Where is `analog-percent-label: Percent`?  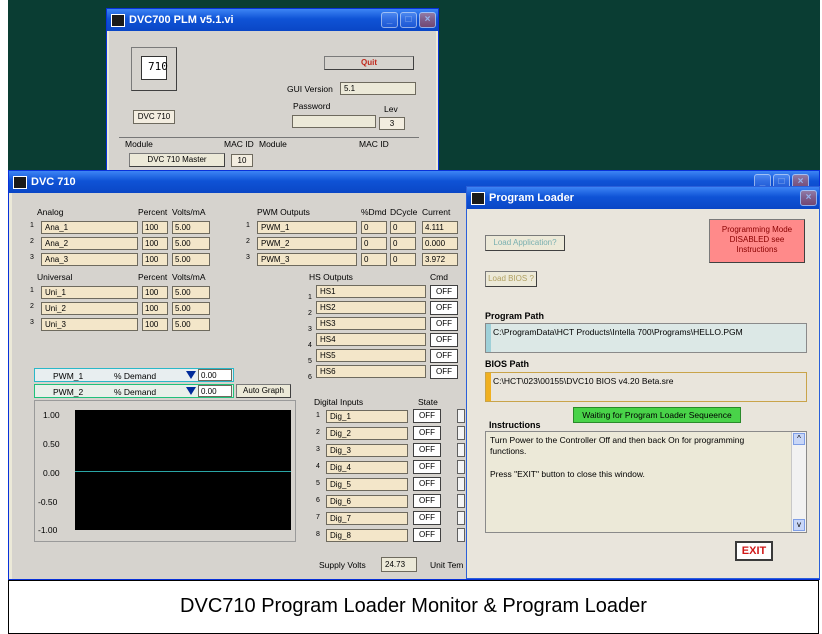
analog-percent-label: Percent is located at coordinates (153, 212).